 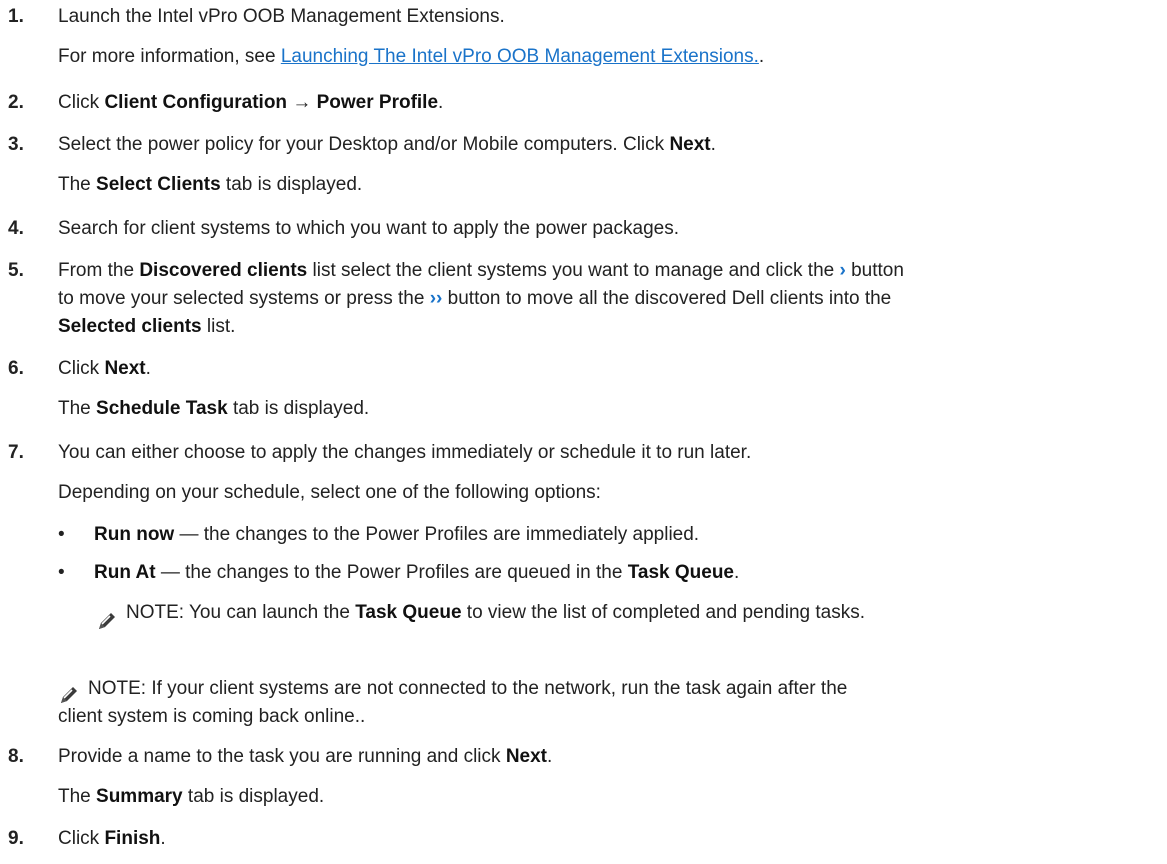 What do you see at coordinates (16, 368) in the screenshot?
I see `step-number: 6.` at bounding box center [16, 368].